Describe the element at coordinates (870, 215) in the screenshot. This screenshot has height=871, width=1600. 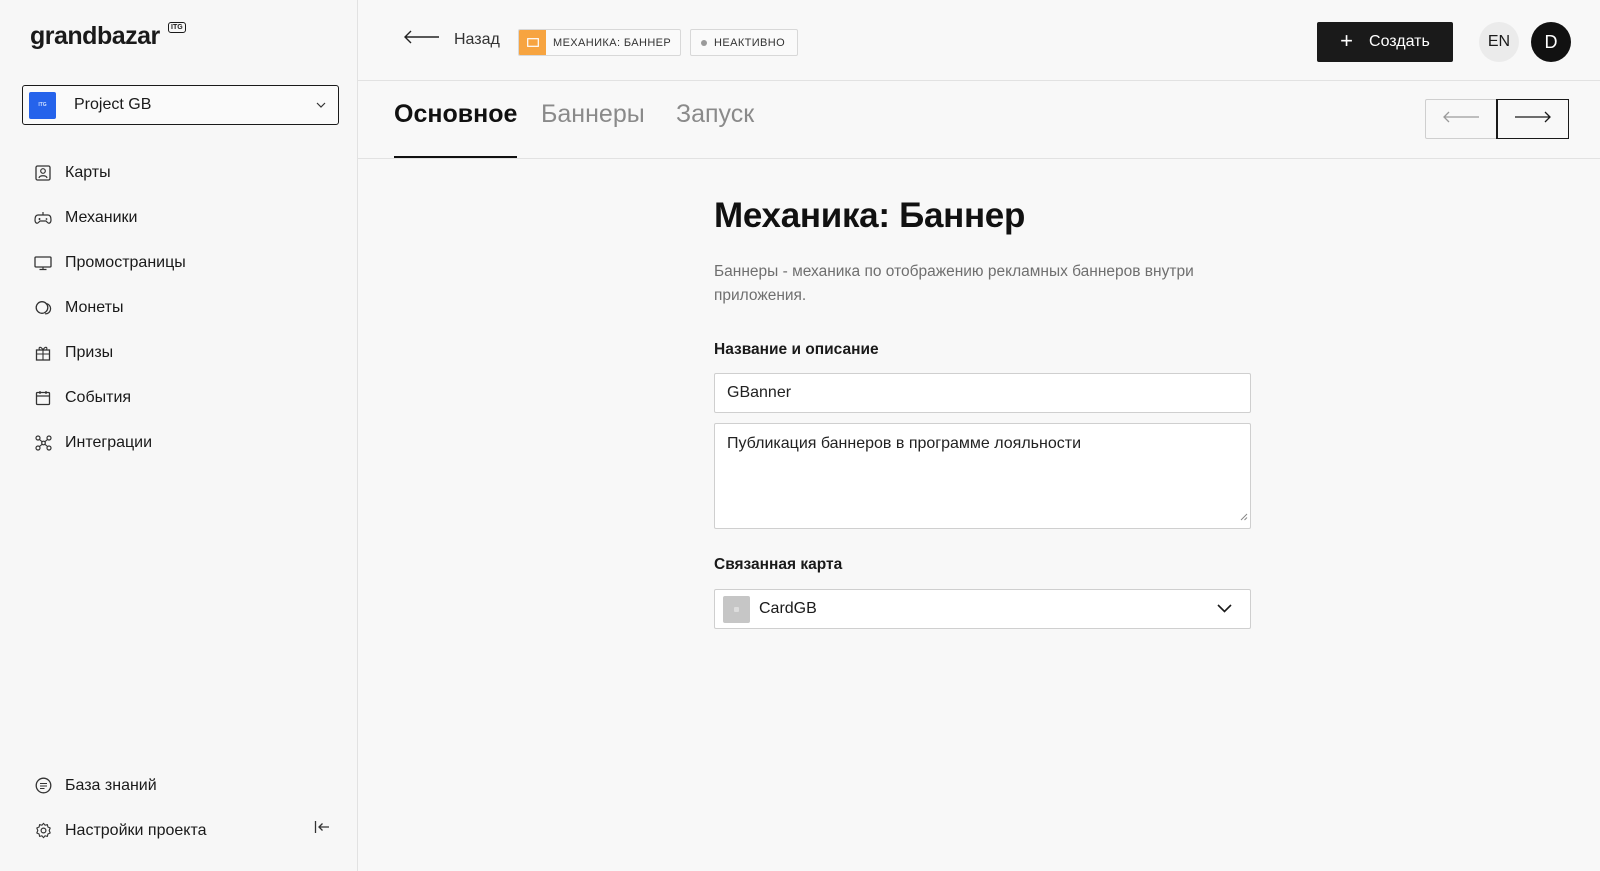
I see `page-title: Механика: Баннер` at that location.